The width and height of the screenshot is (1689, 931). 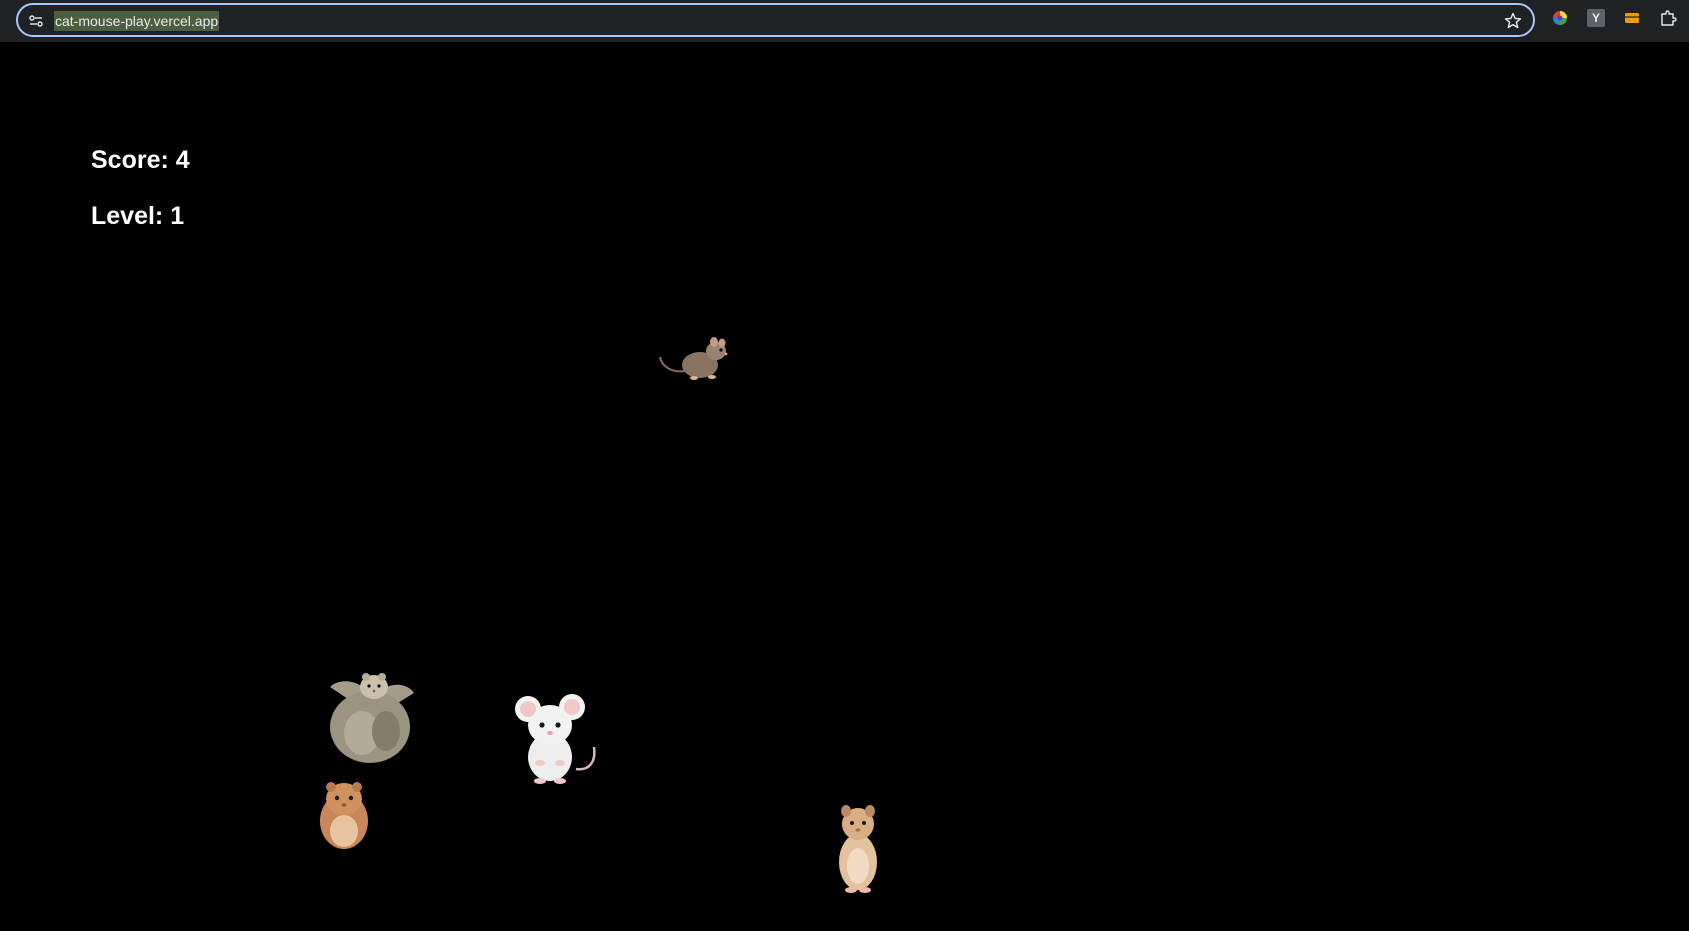 I want to click on browser-toolbar: cat-mouse-play.vercel.app Y, so click(x=844, y=21).